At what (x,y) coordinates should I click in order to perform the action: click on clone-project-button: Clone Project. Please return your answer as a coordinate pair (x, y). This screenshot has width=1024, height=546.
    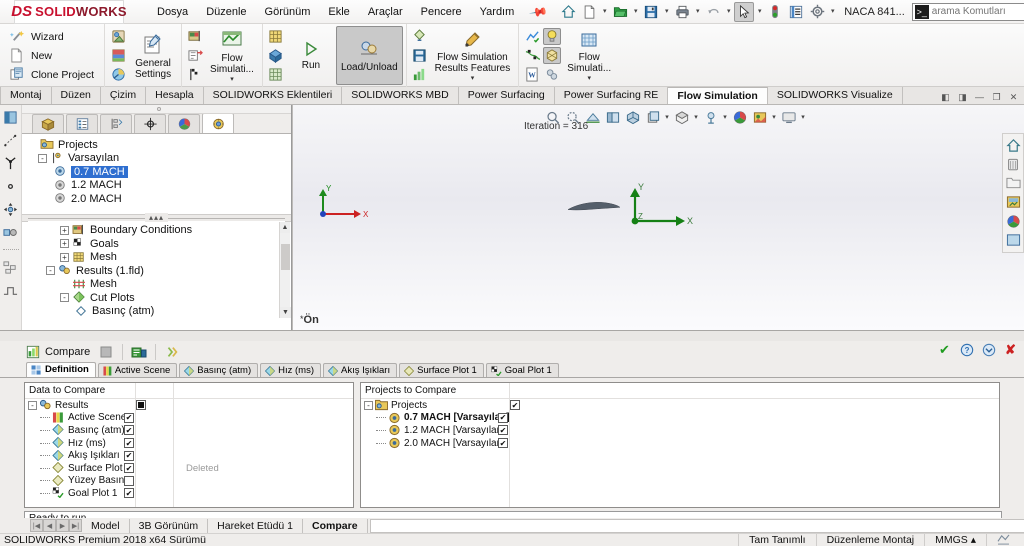
    Looking at the image, I should click on (52, 74).